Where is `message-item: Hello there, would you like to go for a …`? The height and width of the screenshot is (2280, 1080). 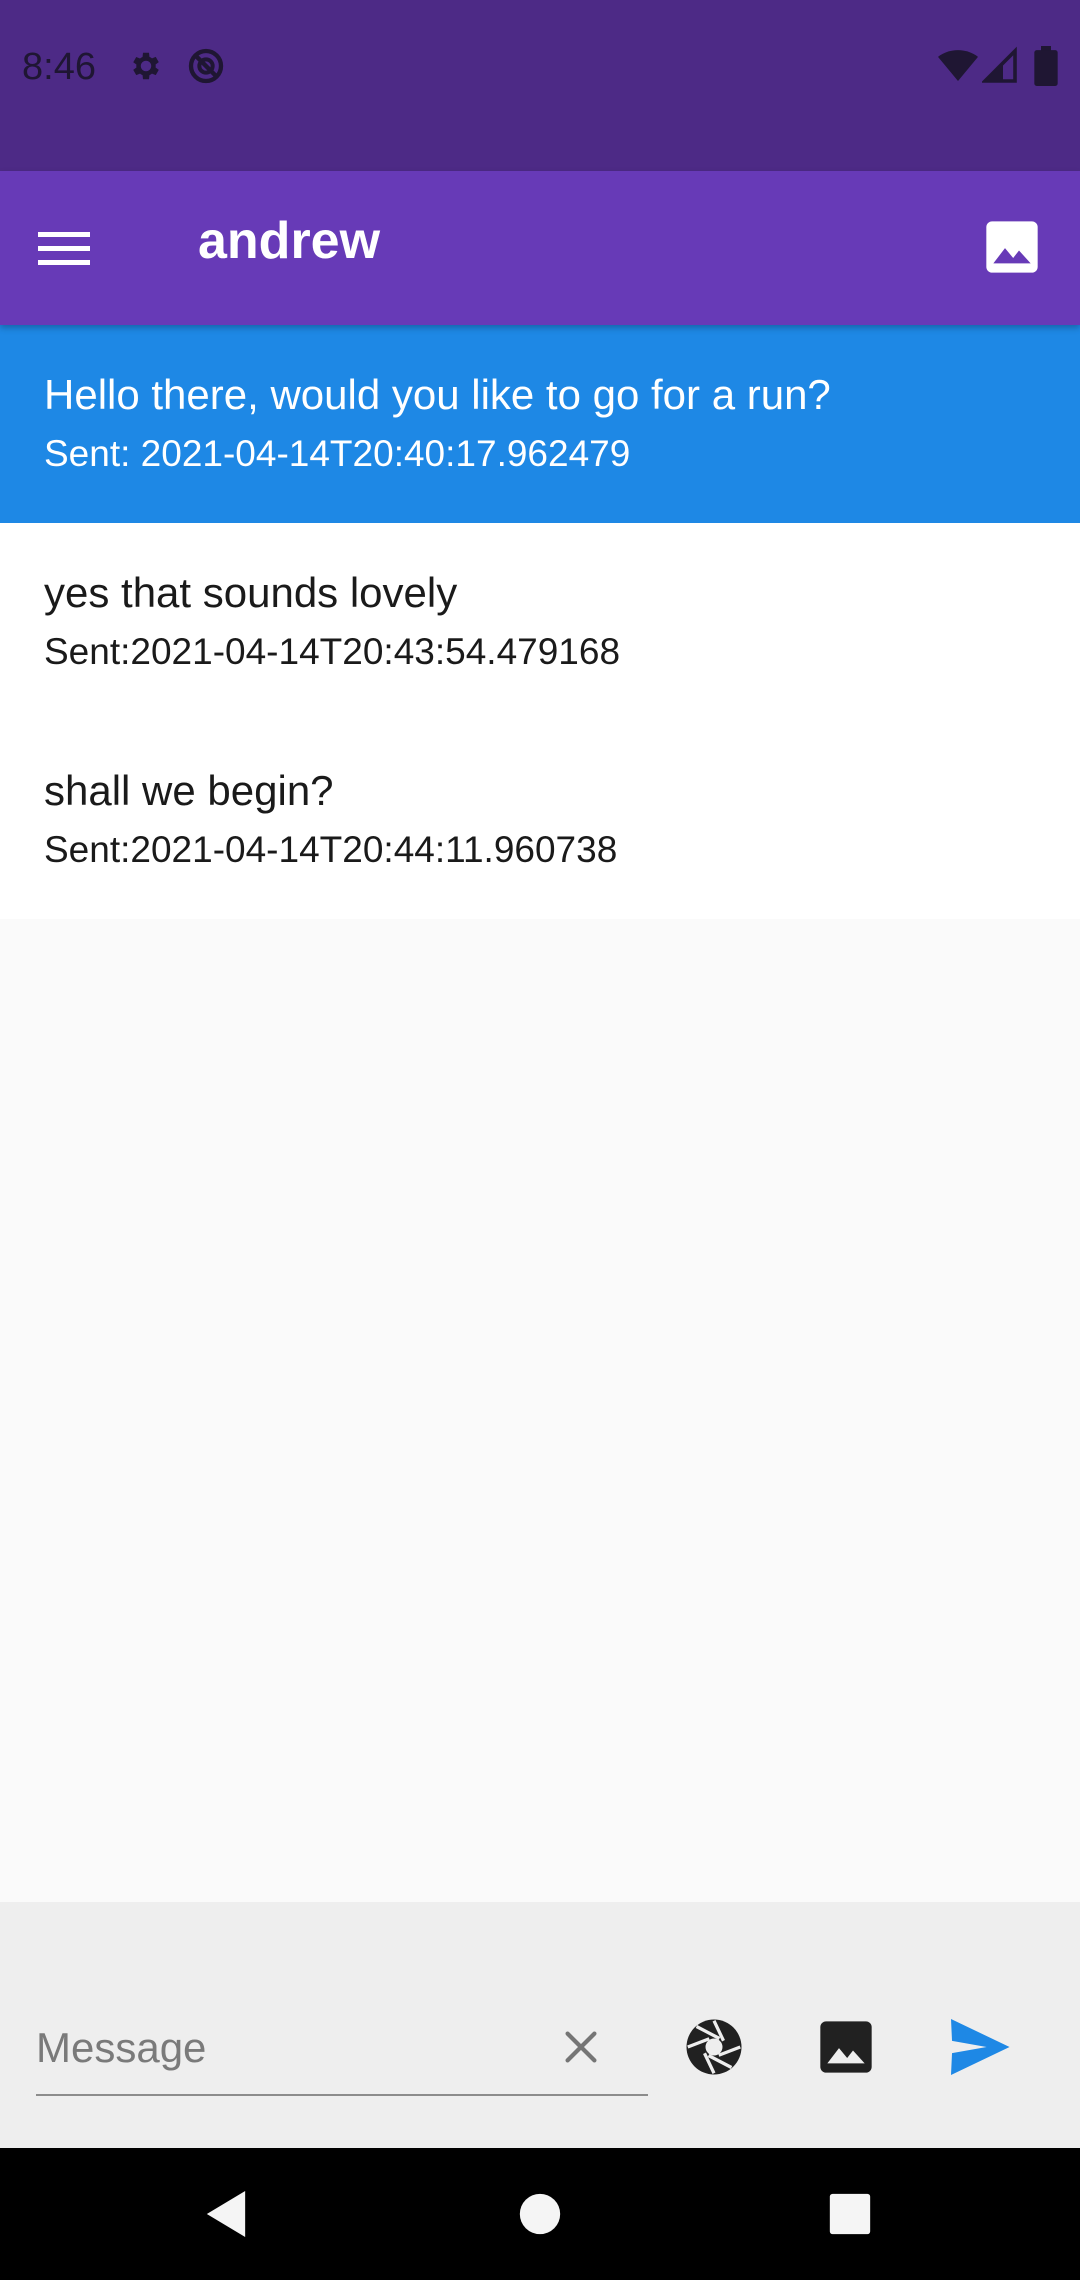 message-item: Hello there, would you like to go for a … is located at coordinates (540, 424).